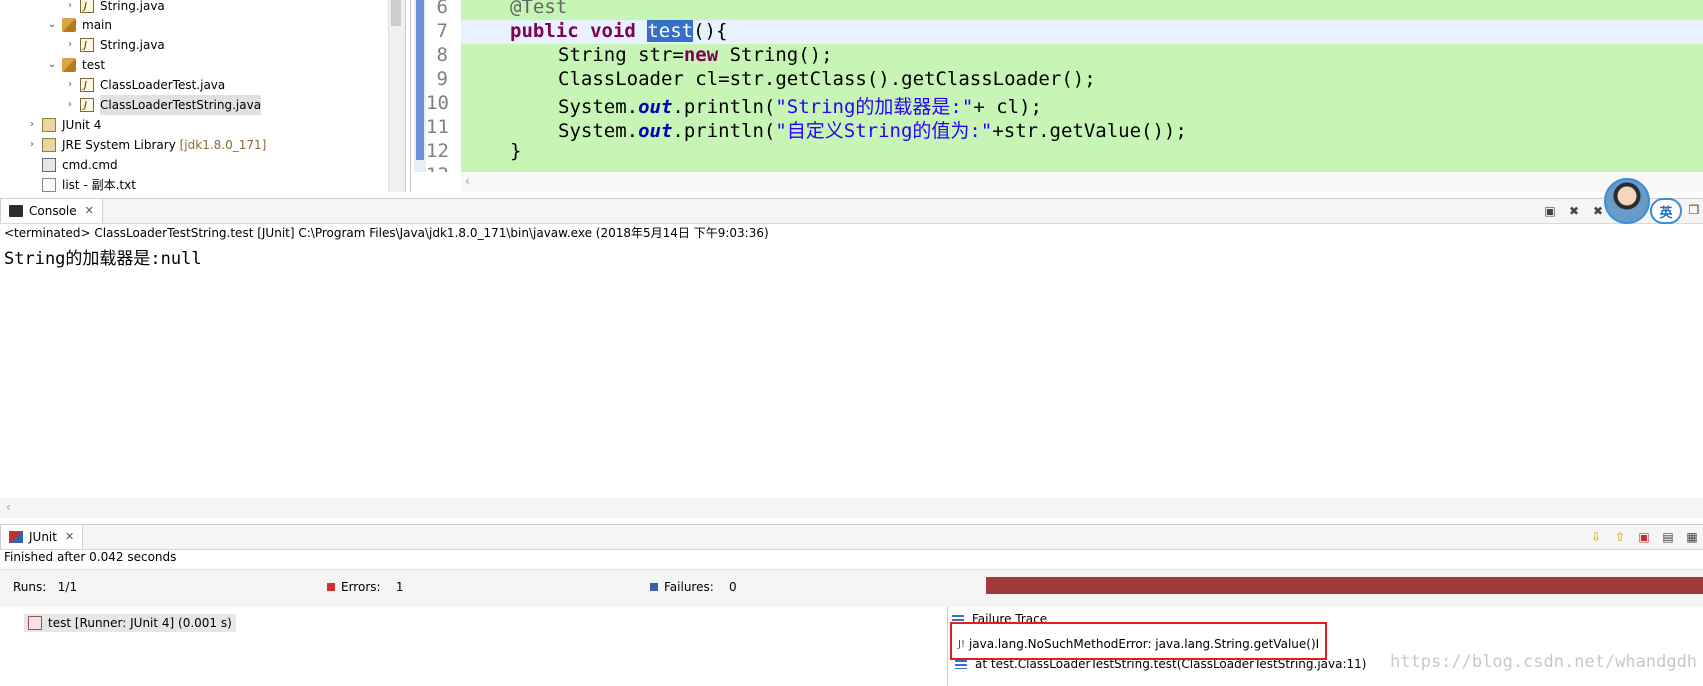 Image resolution: width=1703 pixels, height=686 pixels. I want to click on errors-counter: Errors: 1, so click(365, 587).